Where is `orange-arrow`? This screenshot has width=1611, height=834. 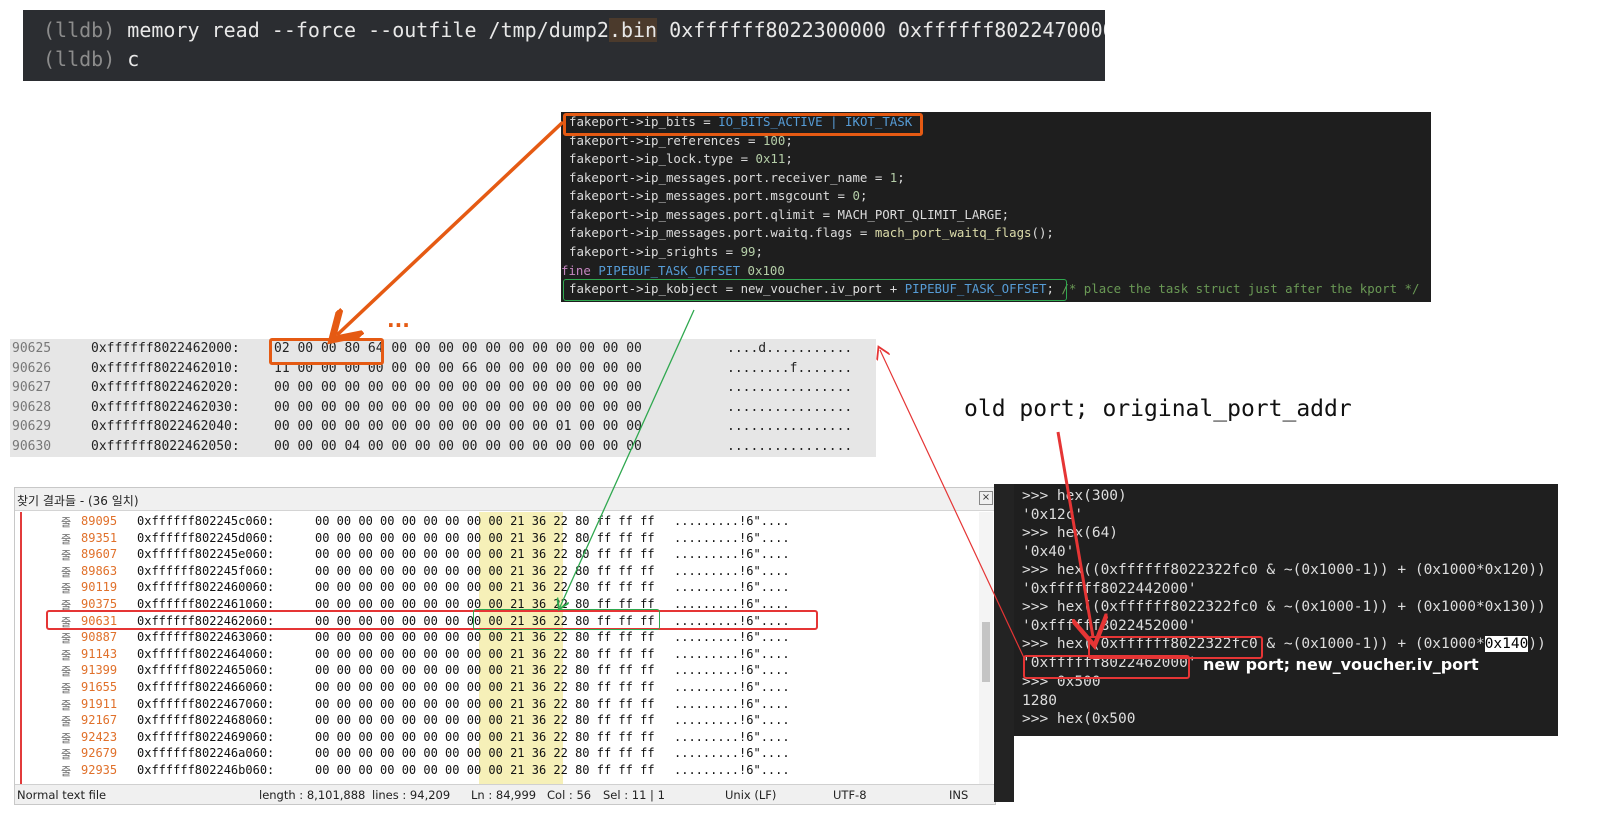
orange-arrow is located at coordinates (451, 227).